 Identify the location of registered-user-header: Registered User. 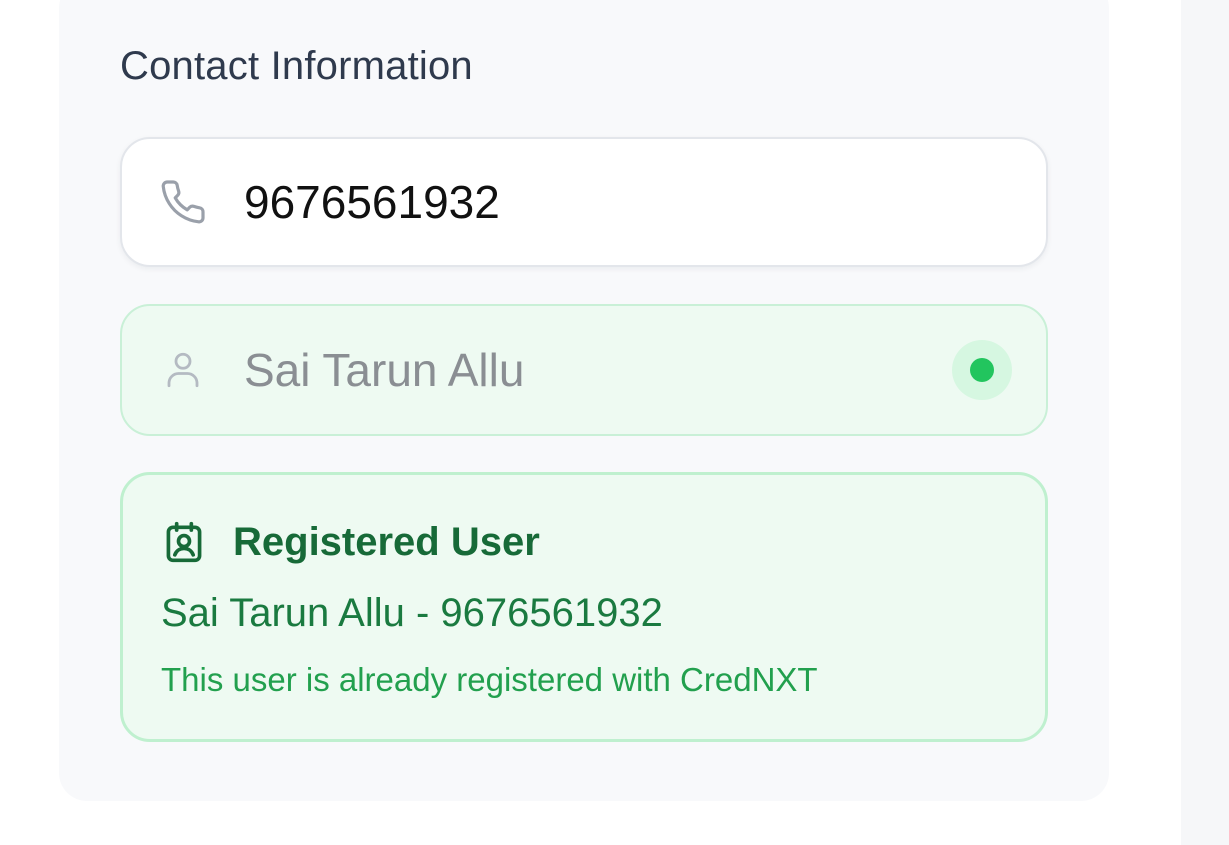
(350, 542).